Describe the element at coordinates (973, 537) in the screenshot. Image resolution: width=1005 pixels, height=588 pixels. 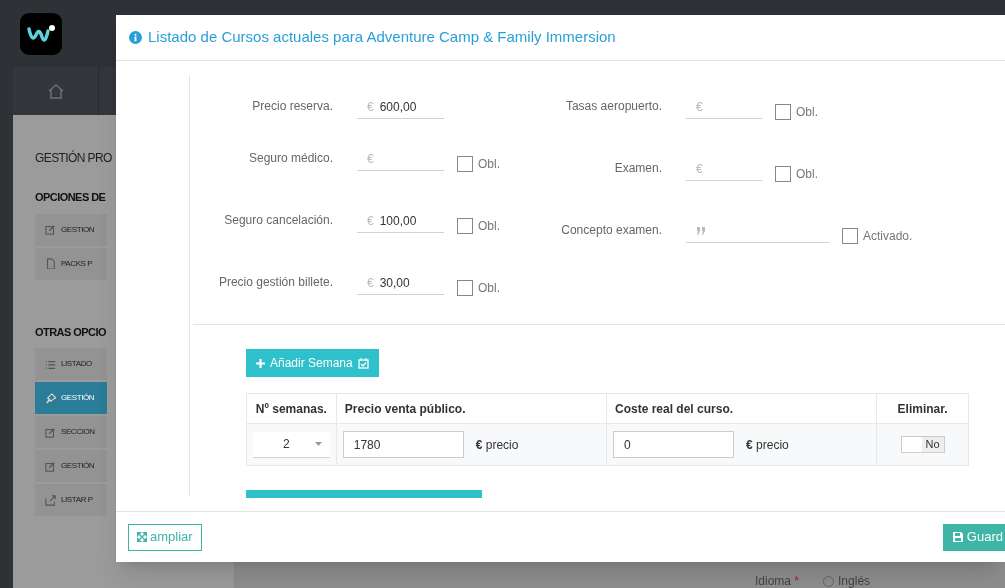
I see `save-button: Guard` at that location.